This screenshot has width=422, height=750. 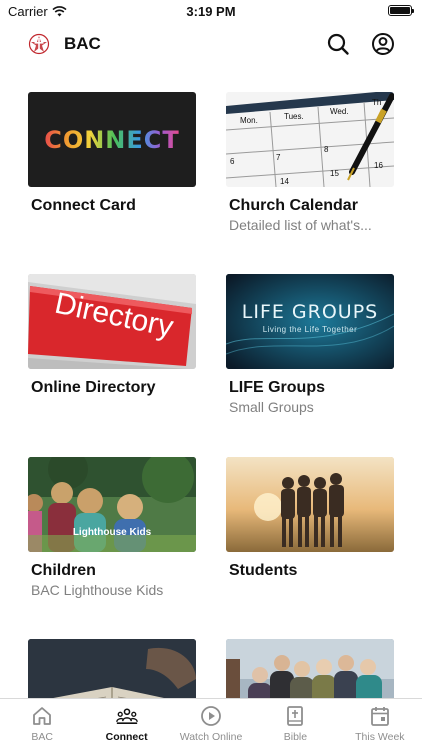 I want to click on tab-connect: Connect, so click(x=126, y=724).